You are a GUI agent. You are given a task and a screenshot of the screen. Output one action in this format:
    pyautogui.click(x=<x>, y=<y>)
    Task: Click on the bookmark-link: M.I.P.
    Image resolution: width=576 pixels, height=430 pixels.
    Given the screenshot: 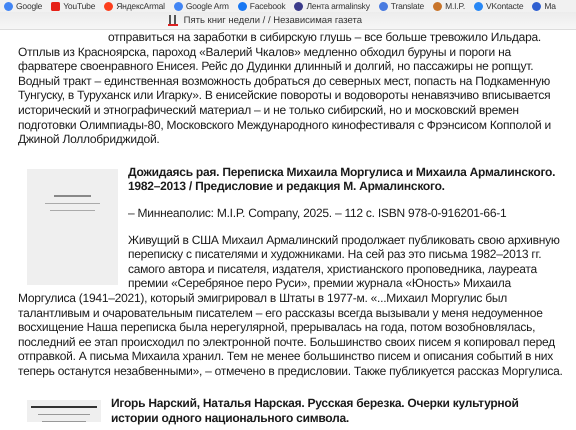 What is the action you would take?
    pyautogui.click(x=449, y=6)
    